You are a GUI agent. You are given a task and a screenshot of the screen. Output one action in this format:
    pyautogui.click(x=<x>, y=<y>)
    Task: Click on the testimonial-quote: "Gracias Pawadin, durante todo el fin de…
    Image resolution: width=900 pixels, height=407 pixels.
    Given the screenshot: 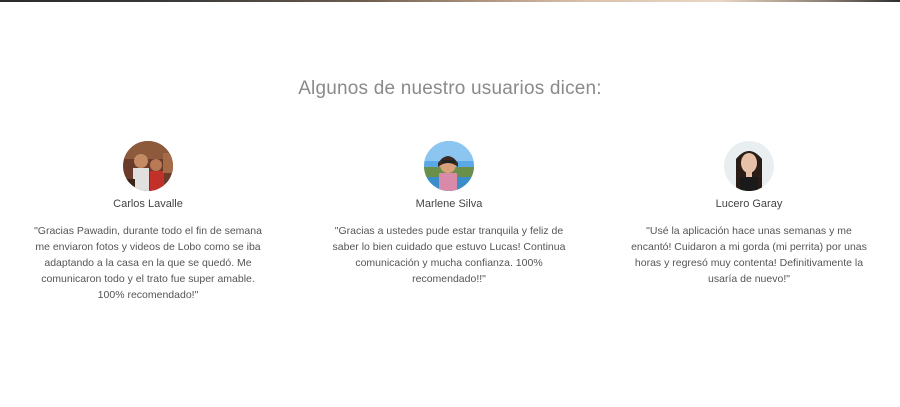 What is the action you would take?
    pyautogui.click(x=148, y=263)
    